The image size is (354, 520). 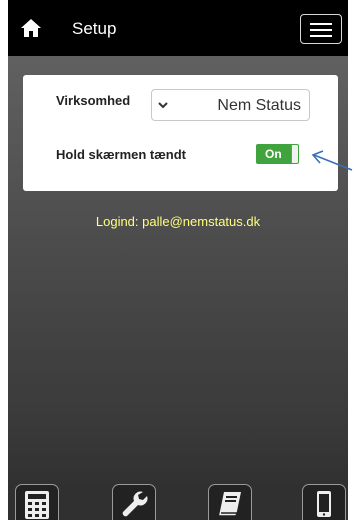 What do you see at coordinates (321, 29) in the screenshot?
I see `menu-button` at bounding box center [321, 29].